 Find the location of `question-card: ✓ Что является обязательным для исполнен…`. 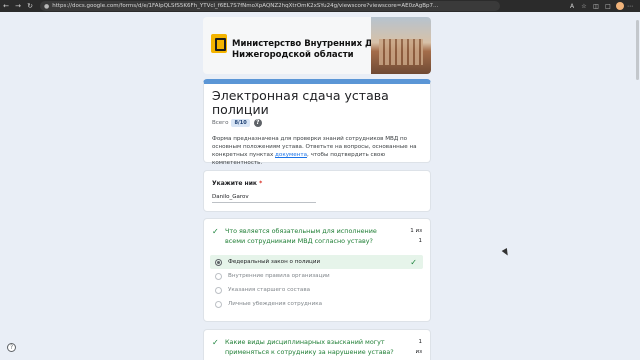

question-card: ✓ Что является обязательным для исполнен… is located at coordinates (317, 270).